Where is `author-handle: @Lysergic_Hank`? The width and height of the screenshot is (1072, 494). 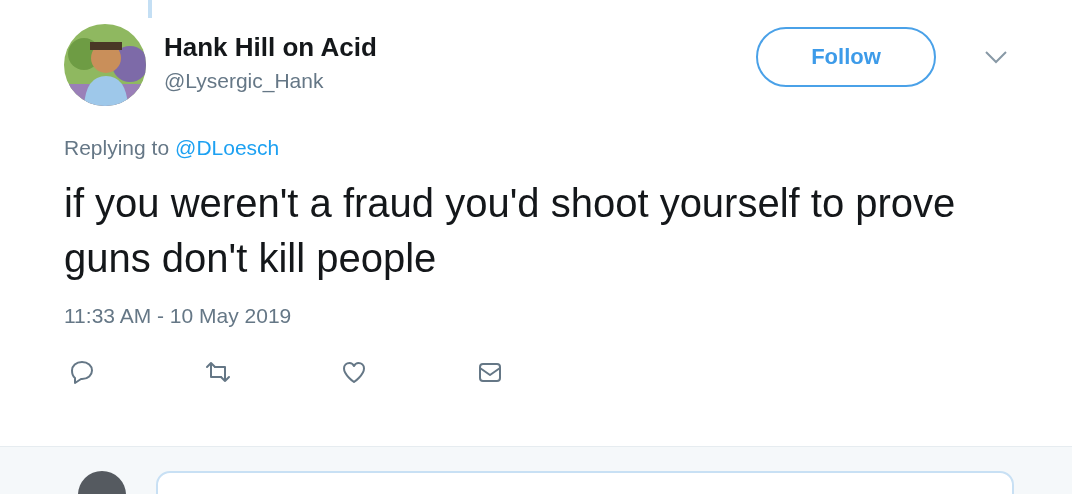 author-handle: @Lysergic_Hank is located at coordinates (244, 80).